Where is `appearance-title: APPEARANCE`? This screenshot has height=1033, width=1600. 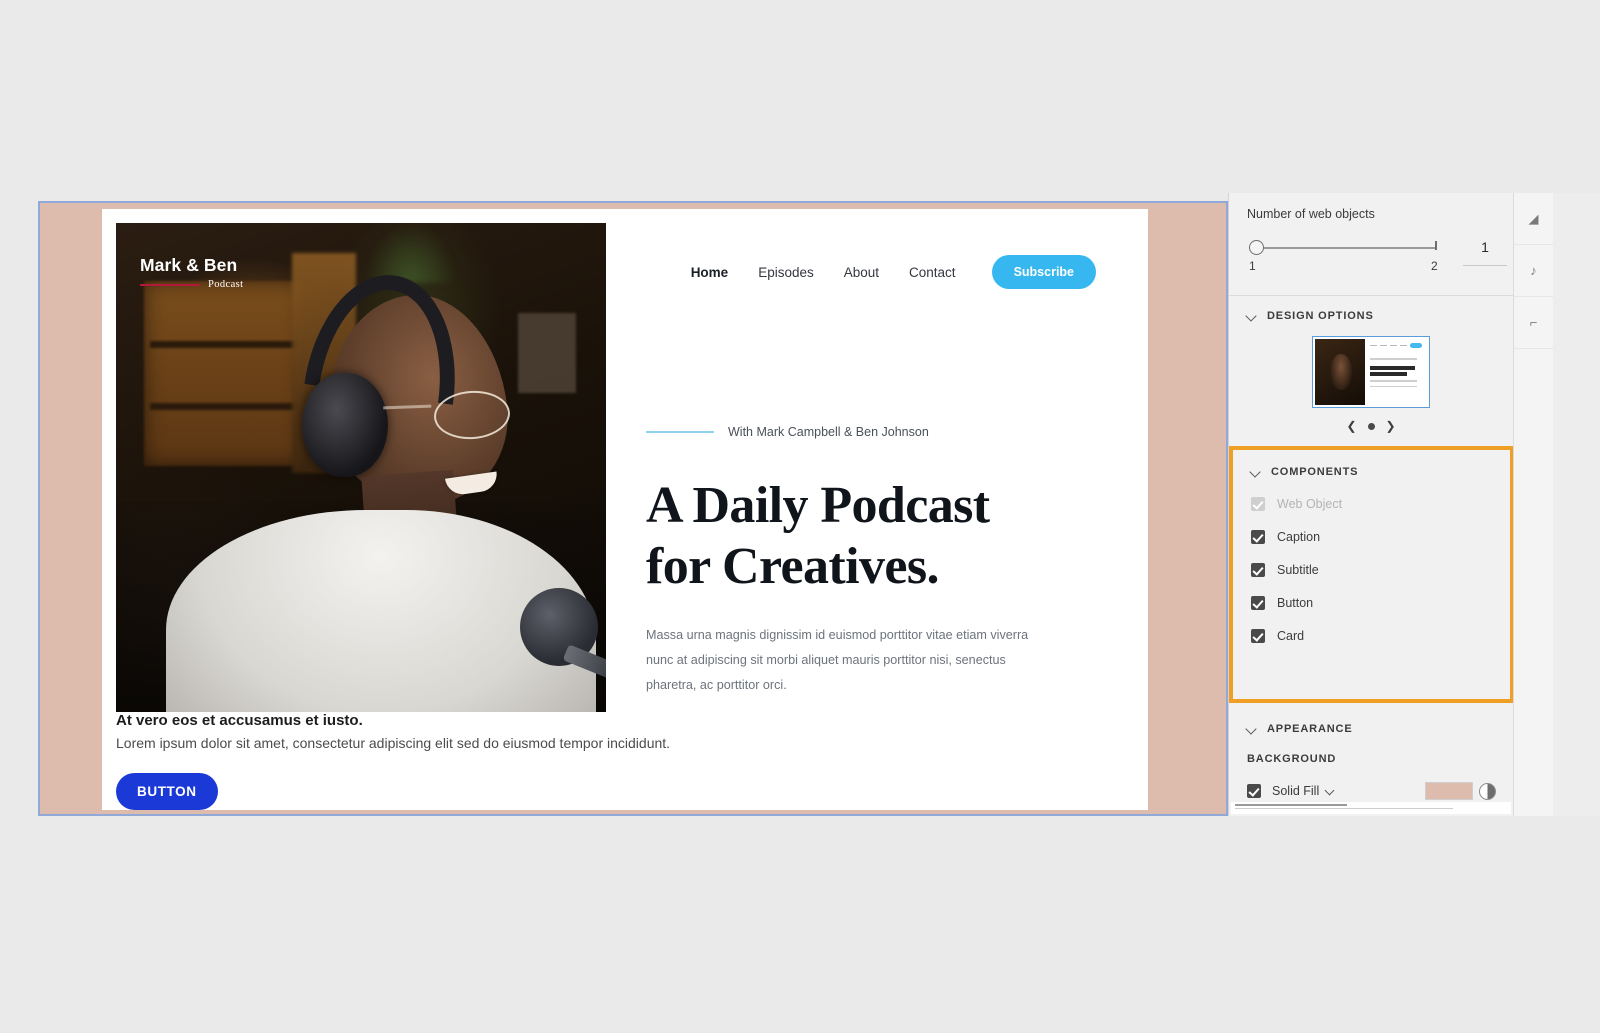
appearance-title: APPEARANCE is located at coordinates (1310, 729).